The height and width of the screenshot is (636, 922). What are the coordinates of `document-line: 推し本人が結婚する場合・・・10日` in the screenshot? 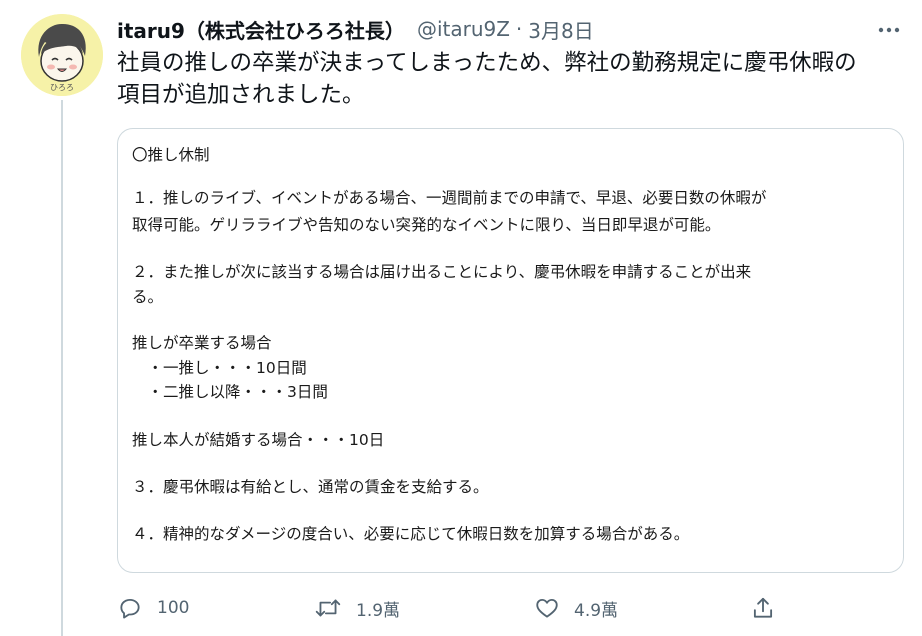 It's located at (258, 440).